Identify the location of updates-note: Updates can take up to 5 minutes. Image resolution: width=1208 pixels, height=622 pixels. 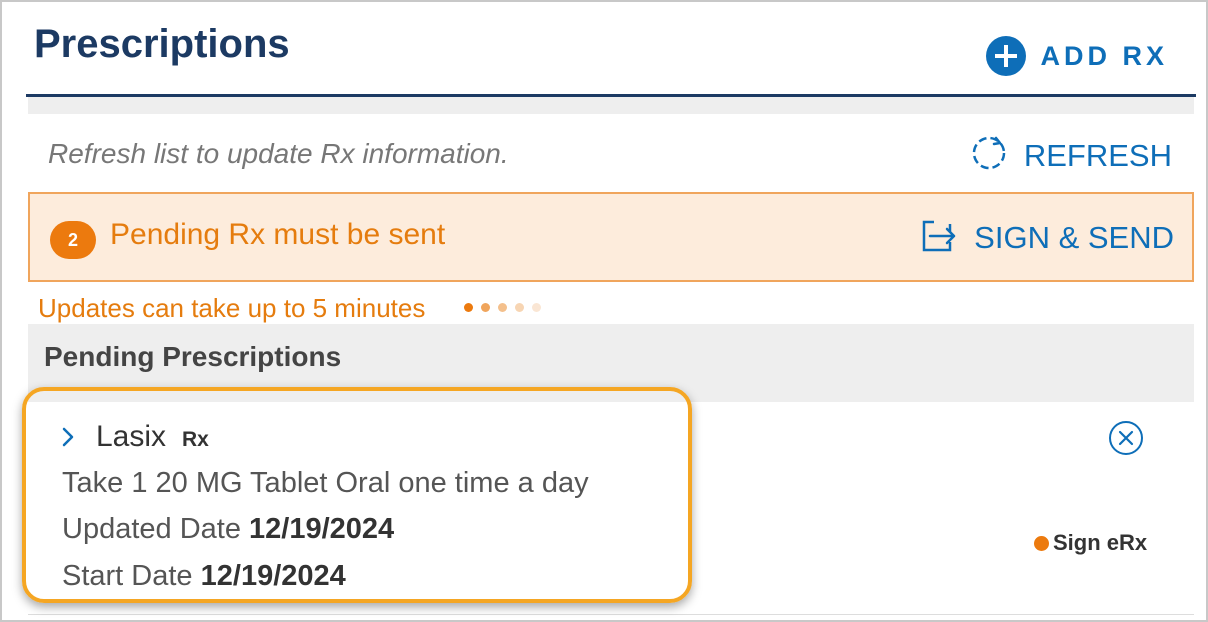
(232, 308).